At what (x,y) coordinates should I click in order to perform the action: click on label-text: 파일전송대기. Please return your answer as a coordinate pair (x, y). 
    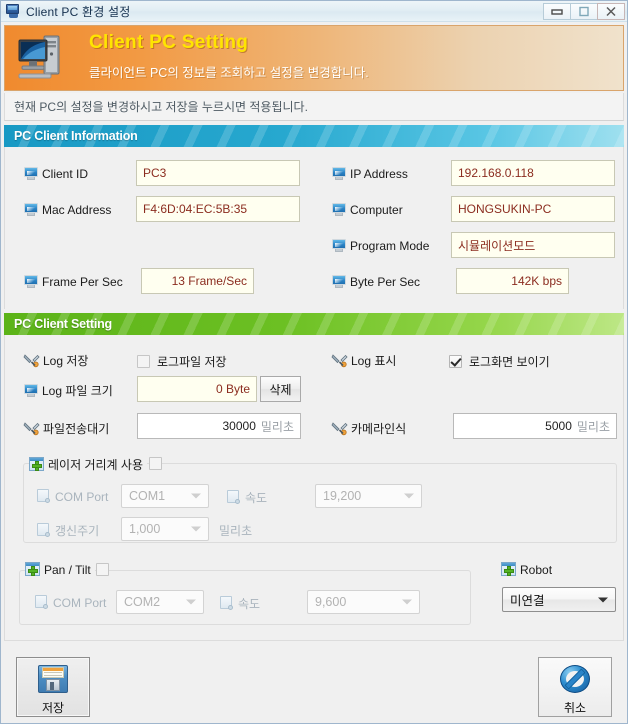
    Looking at the image, I should click on (76, 429).